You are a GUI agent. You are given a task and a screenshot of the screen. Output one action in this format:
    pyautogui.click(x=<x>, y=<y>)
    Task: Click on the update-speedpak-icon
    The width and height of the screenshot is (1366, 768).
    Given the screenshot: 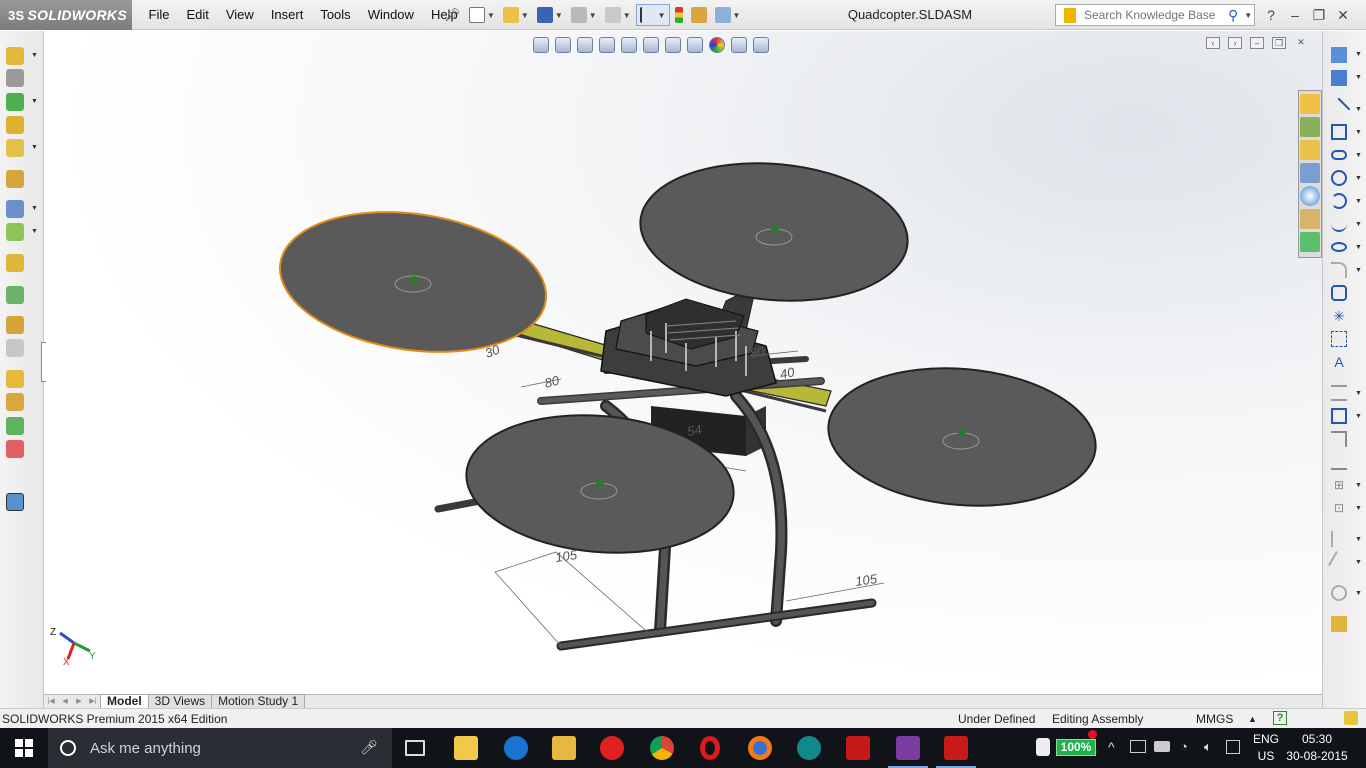 What is the action you would take?
    pyautogui.click(x=15, y=402)
    